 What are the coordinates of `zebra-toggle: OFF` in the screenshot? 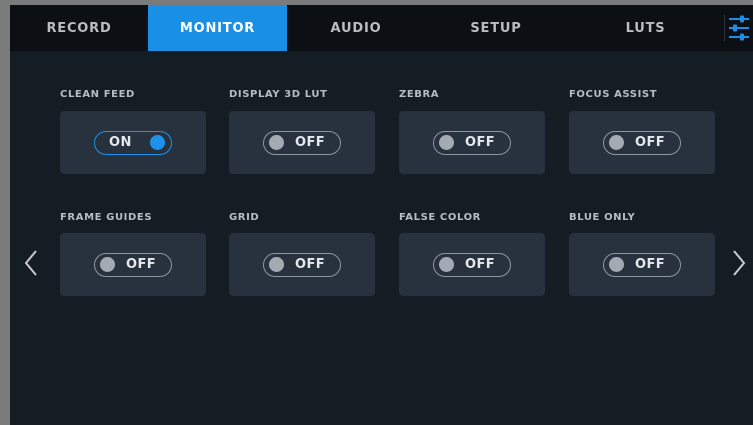 It's located at (472, 142).